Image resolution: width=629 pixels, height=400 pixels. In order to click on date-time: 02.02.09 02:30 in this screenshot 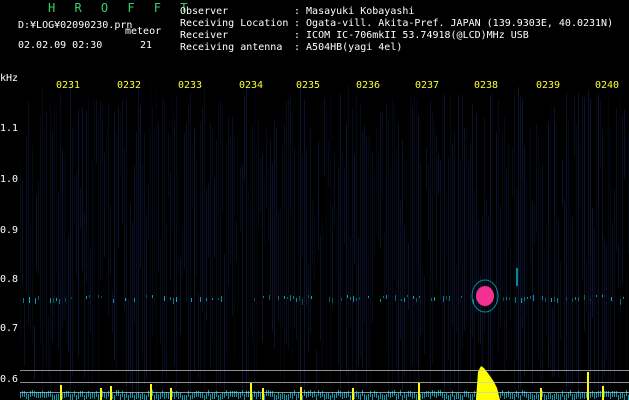, I will do `click(60, 45)`.